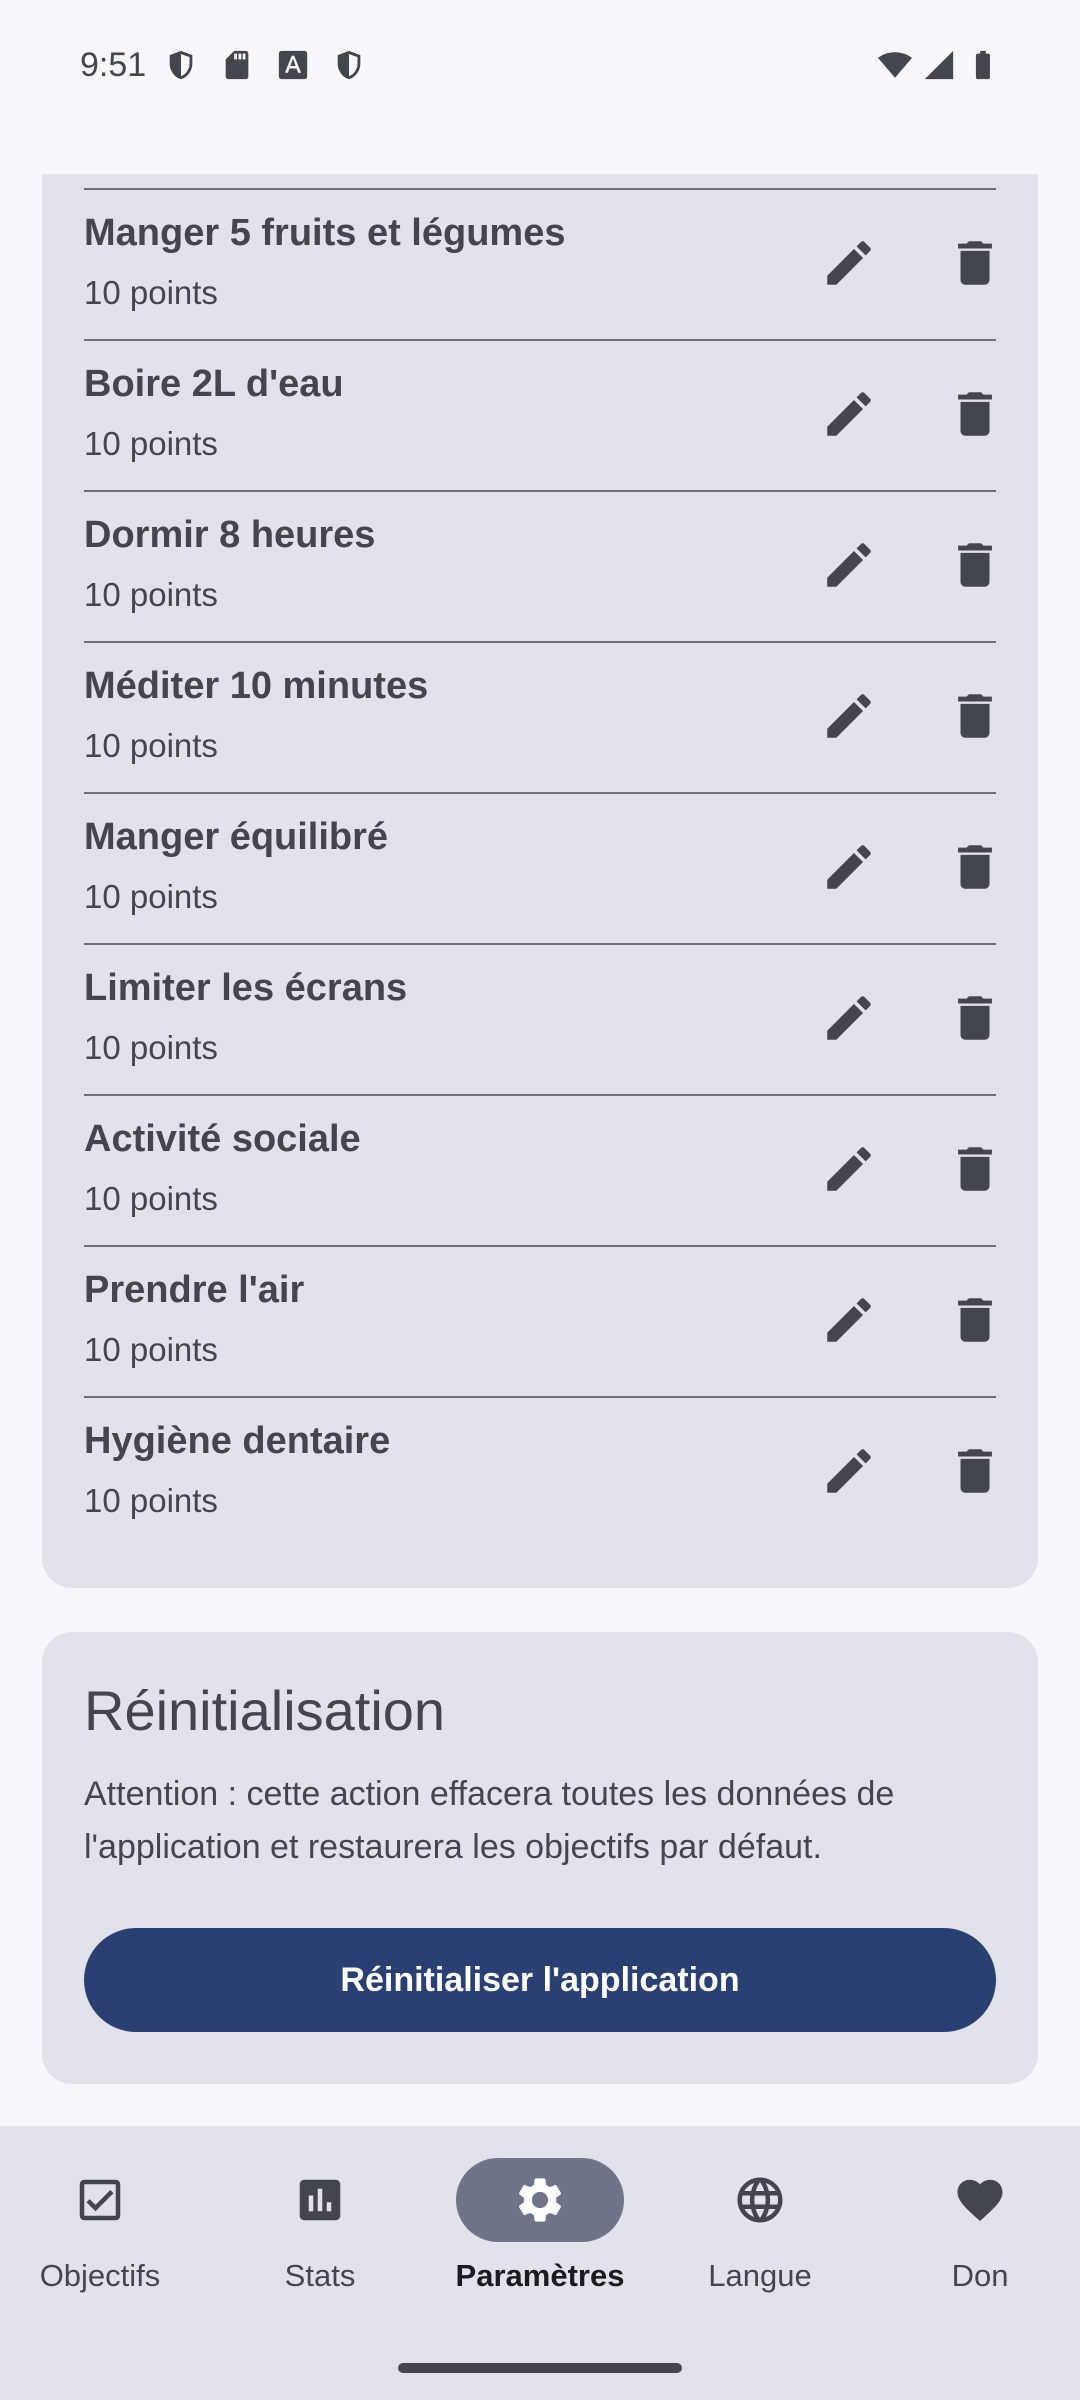  Describe the element at coordinates (540, 1018) in the screenshot. I see `goal-row: Limiter les écrans 10 points` at that location.